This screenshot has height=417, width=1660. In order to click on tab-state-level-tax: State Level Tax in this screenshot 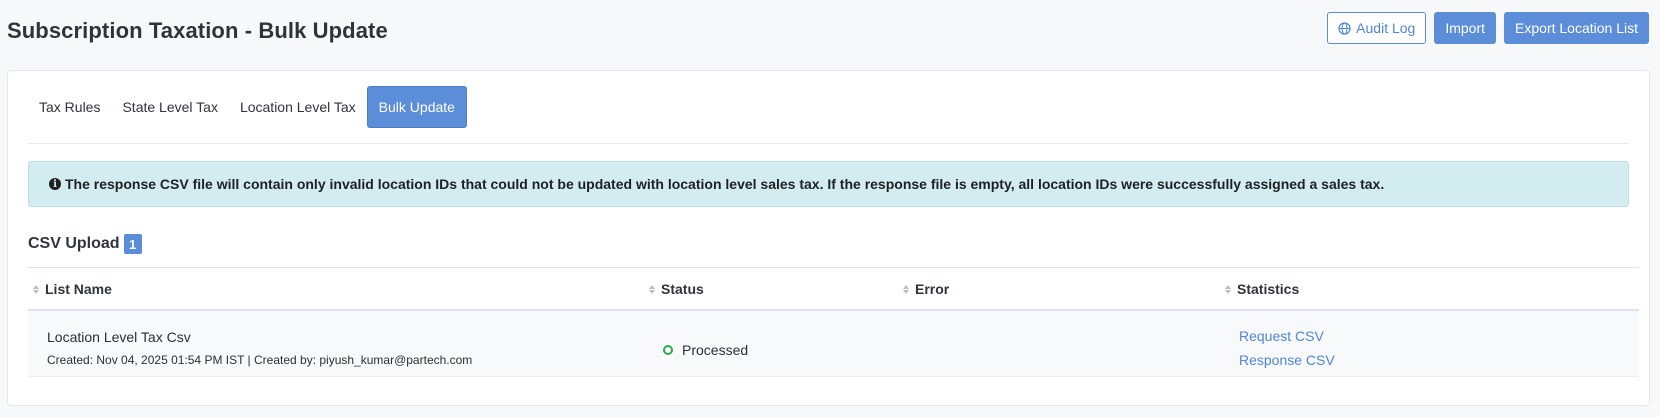, I will do `click(169, 107)`.